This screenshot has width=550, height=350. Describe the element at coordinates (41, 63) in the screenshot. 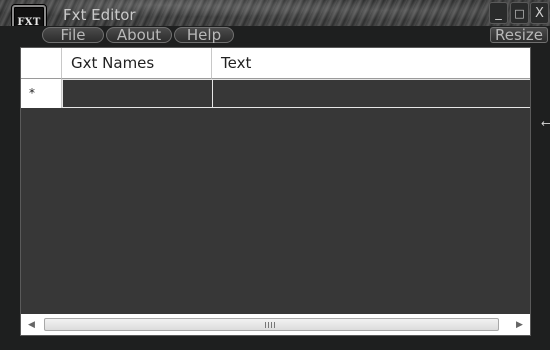

I see `corner-header` at that location.